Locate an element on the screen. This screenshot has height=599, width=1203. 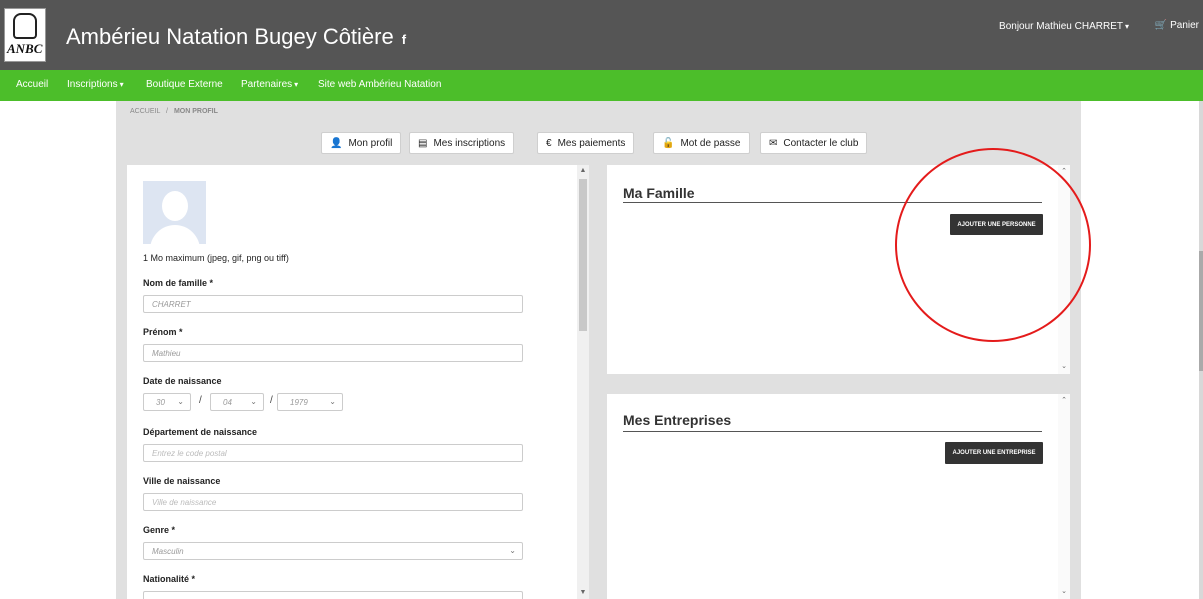
scroll-up-icon: ▲ is located at coordinates (583, 170).